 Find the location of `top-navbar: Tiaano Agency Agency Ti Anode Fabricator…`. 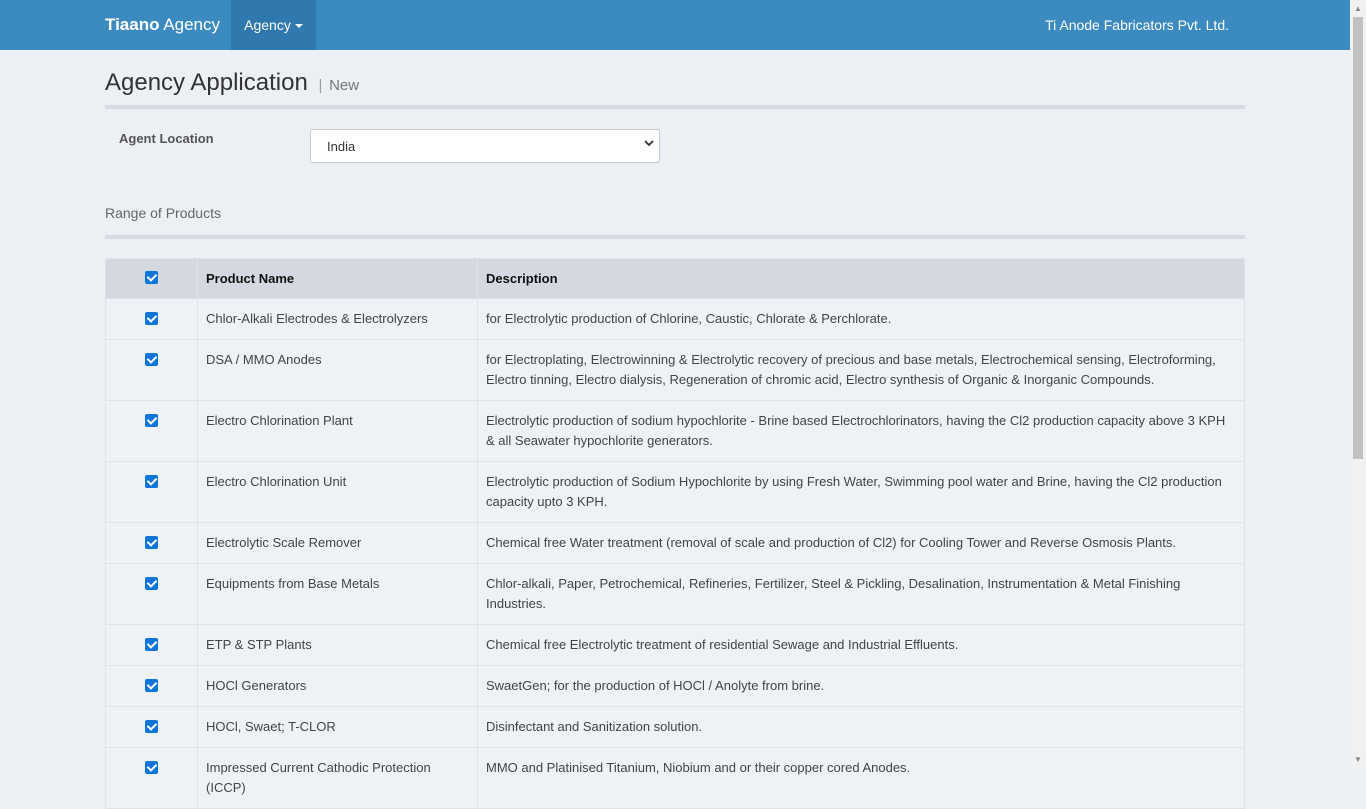

top-navbar: Tiaano Agency Agency Ti Anode Fabricator… is located at coordinates (675, 25).